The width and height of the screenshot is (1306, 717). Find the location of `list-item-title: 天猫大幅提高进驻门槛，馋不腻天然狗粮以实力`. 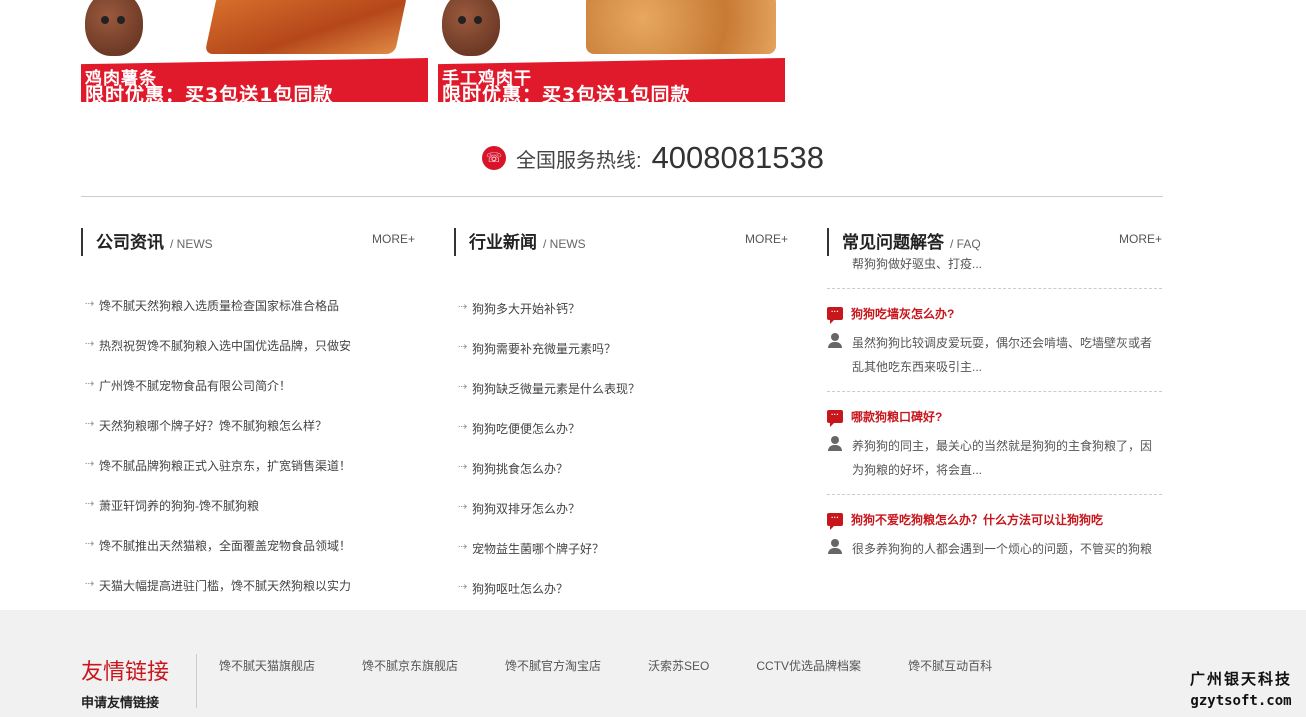

list-item-title: 天猫大幅提高进驻门槛，馋不腻天然狗粮以实力 is located at coordinates (225, 586).